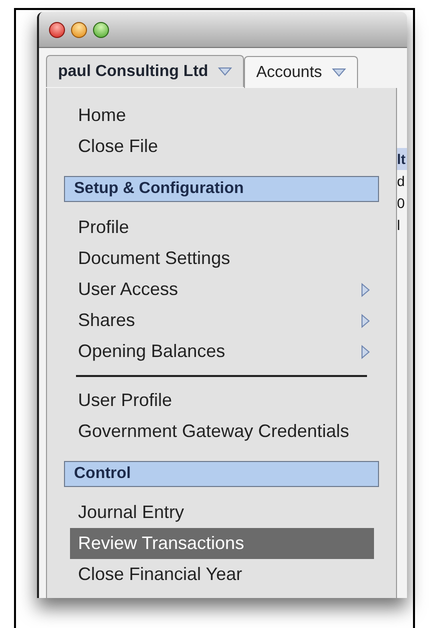  What do you see at coordinates (222, 146) in the screenshot?
I see `menu-item: Close File` at bounding box center [222, 146].